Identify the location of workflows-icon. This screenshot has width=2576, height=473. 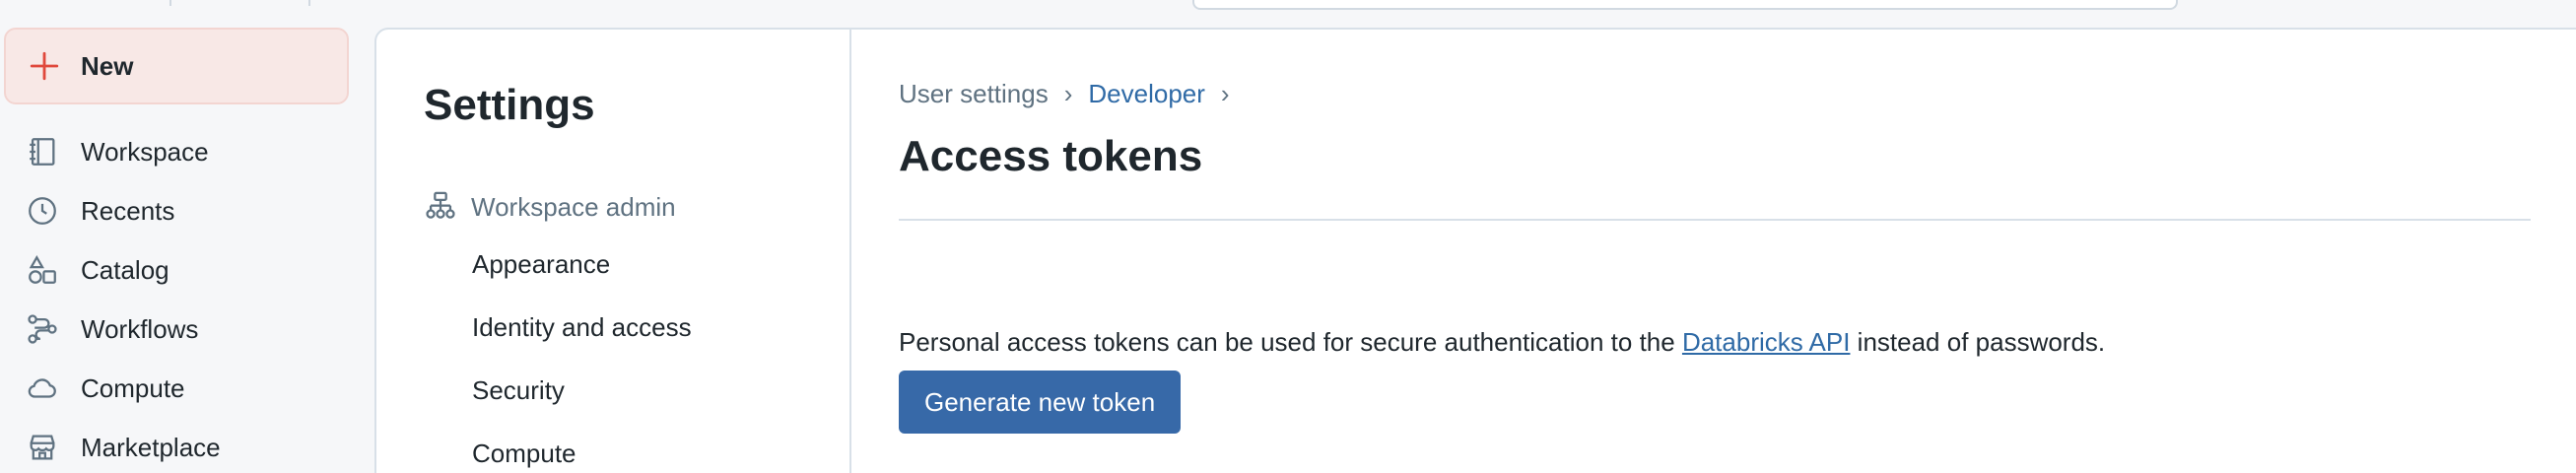
(42, 329).